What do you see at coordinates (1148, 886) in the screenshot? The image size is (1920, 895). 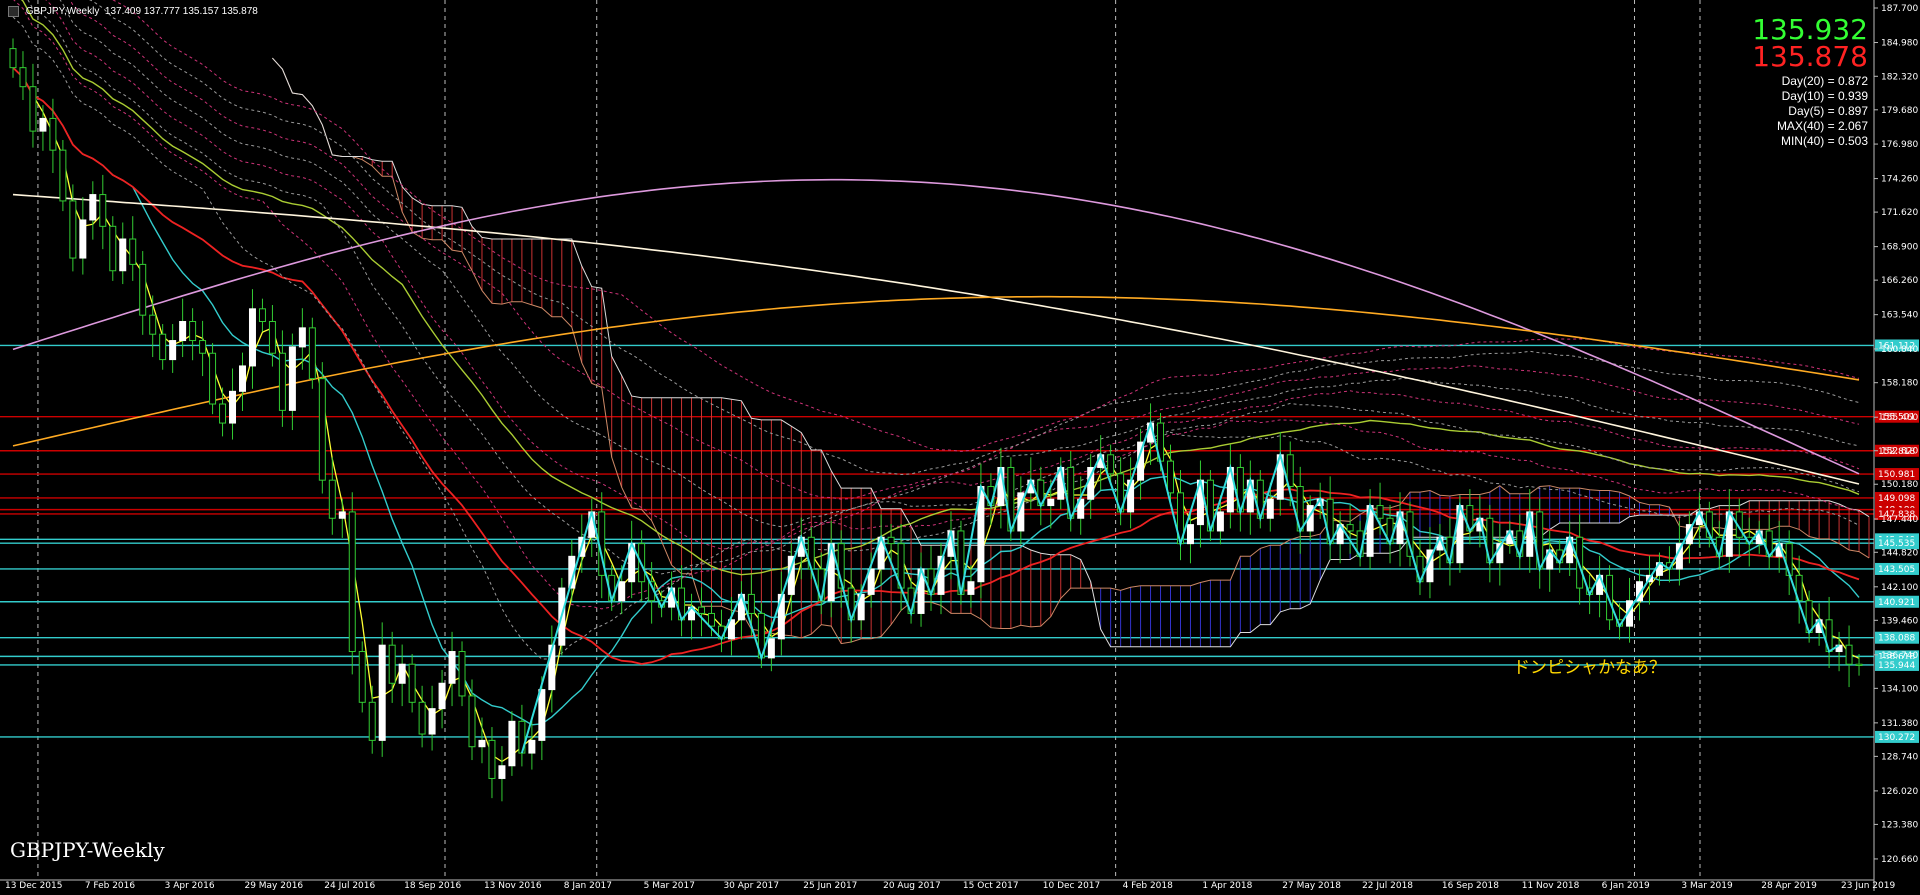 I see `x-tick-label: 4 Feb 2018` at bounding box center [1148, 886].